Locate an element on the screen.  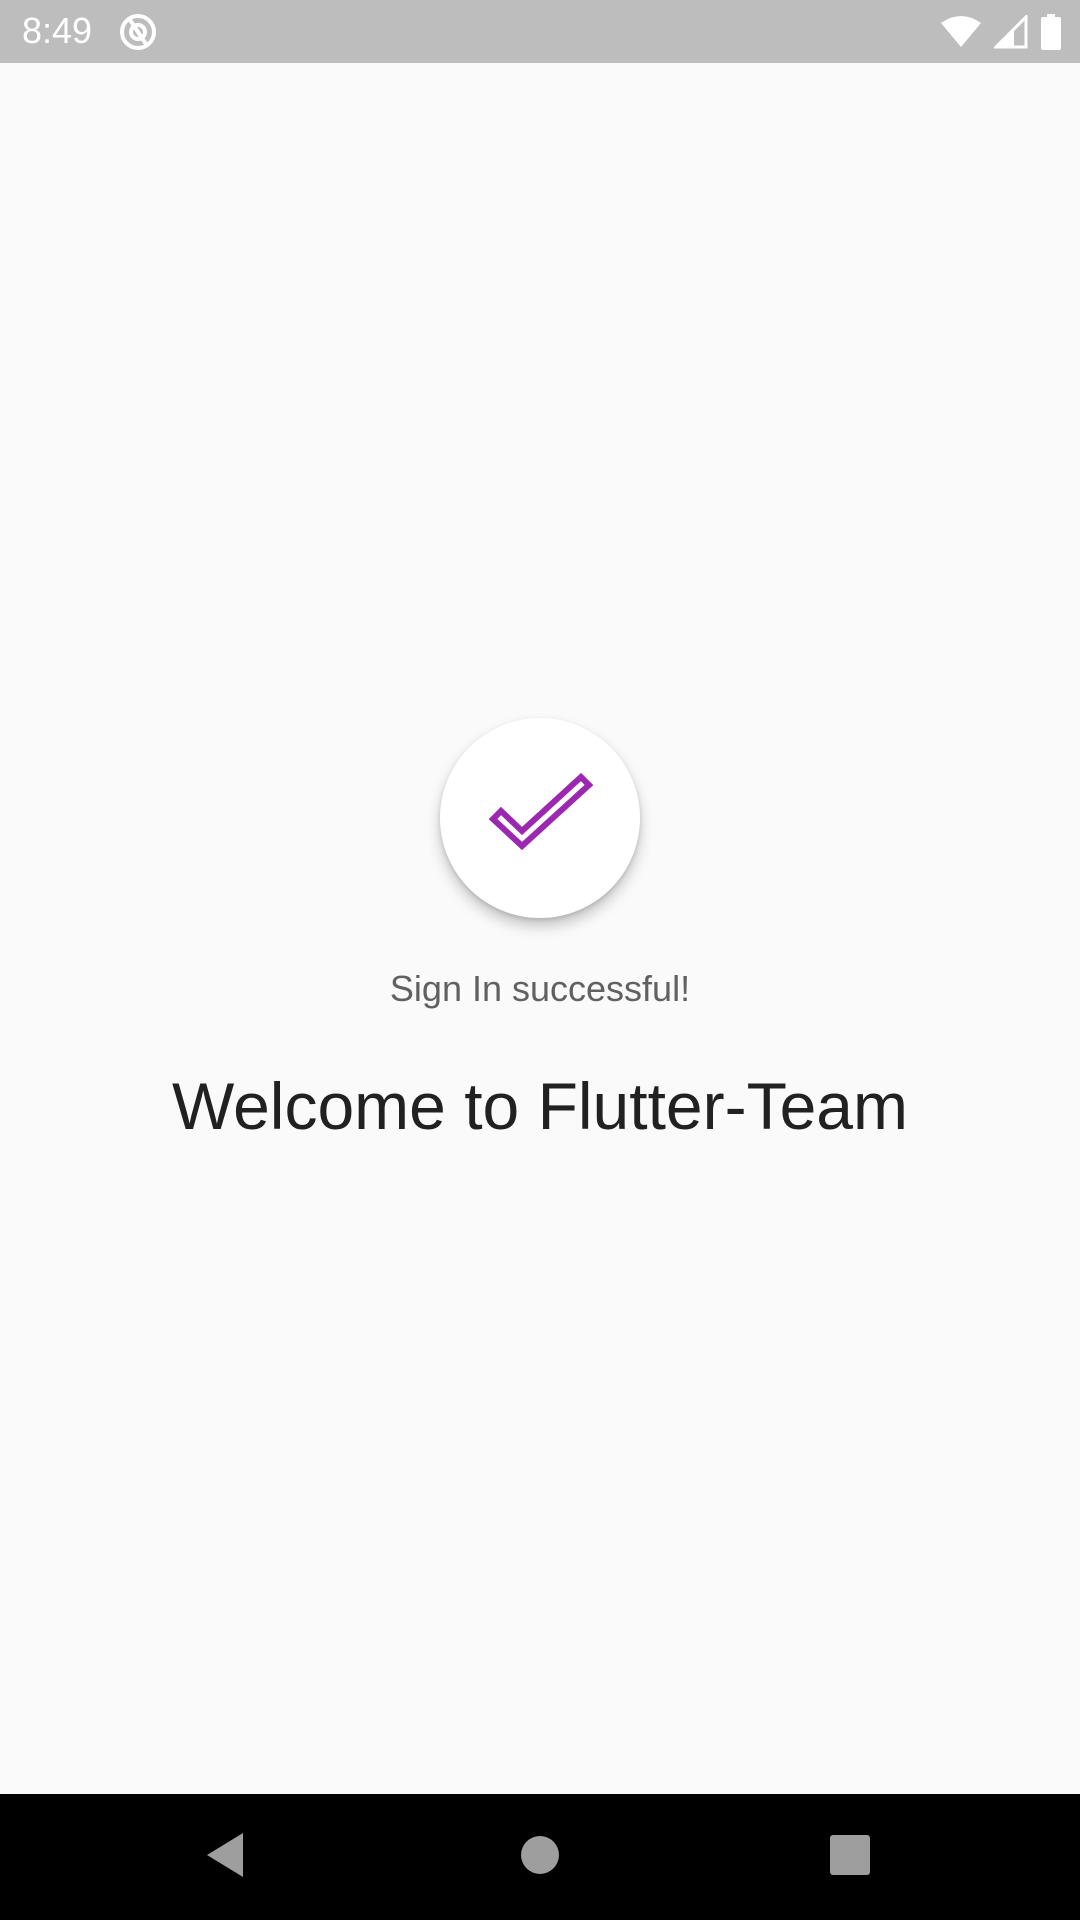
navigation-bar is located at coordinates (540, 1857).